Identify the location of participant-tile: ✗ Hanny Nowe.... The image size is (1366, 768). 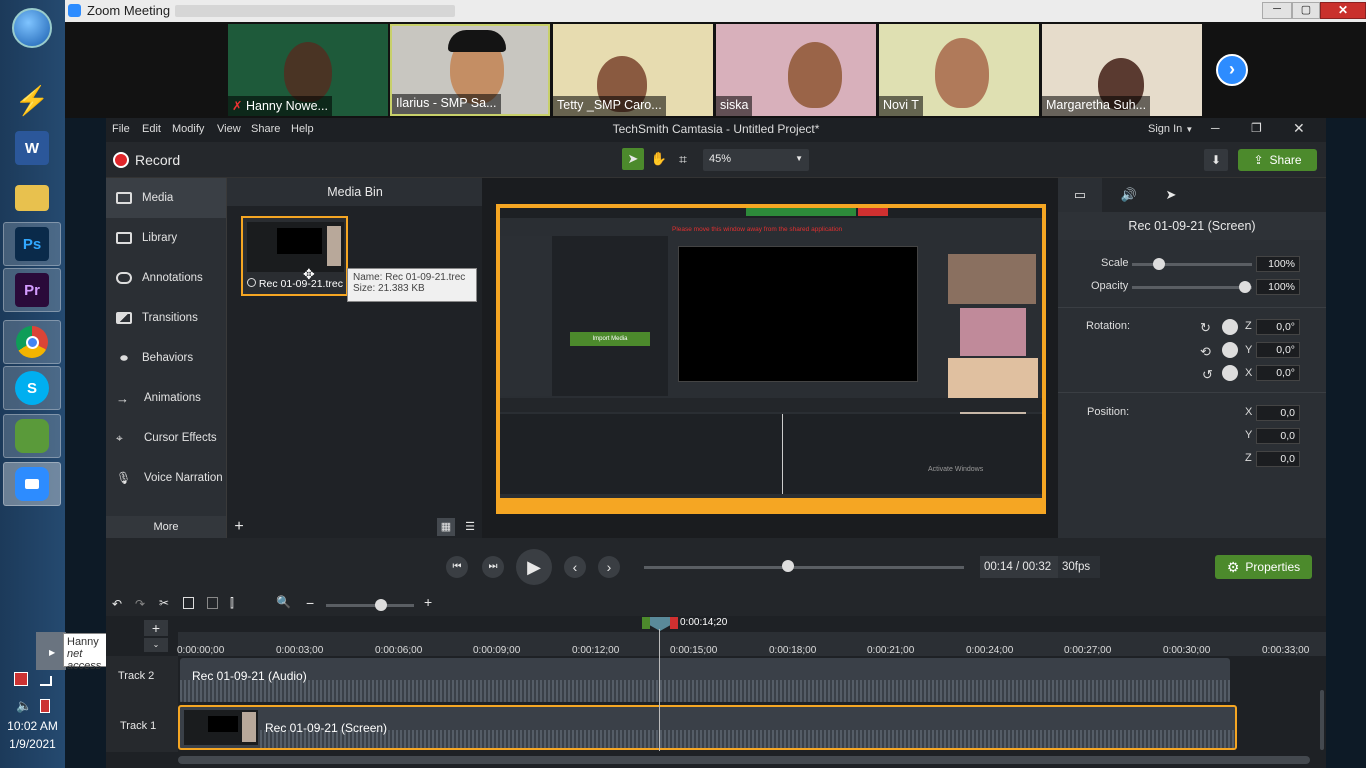
(308, 70).